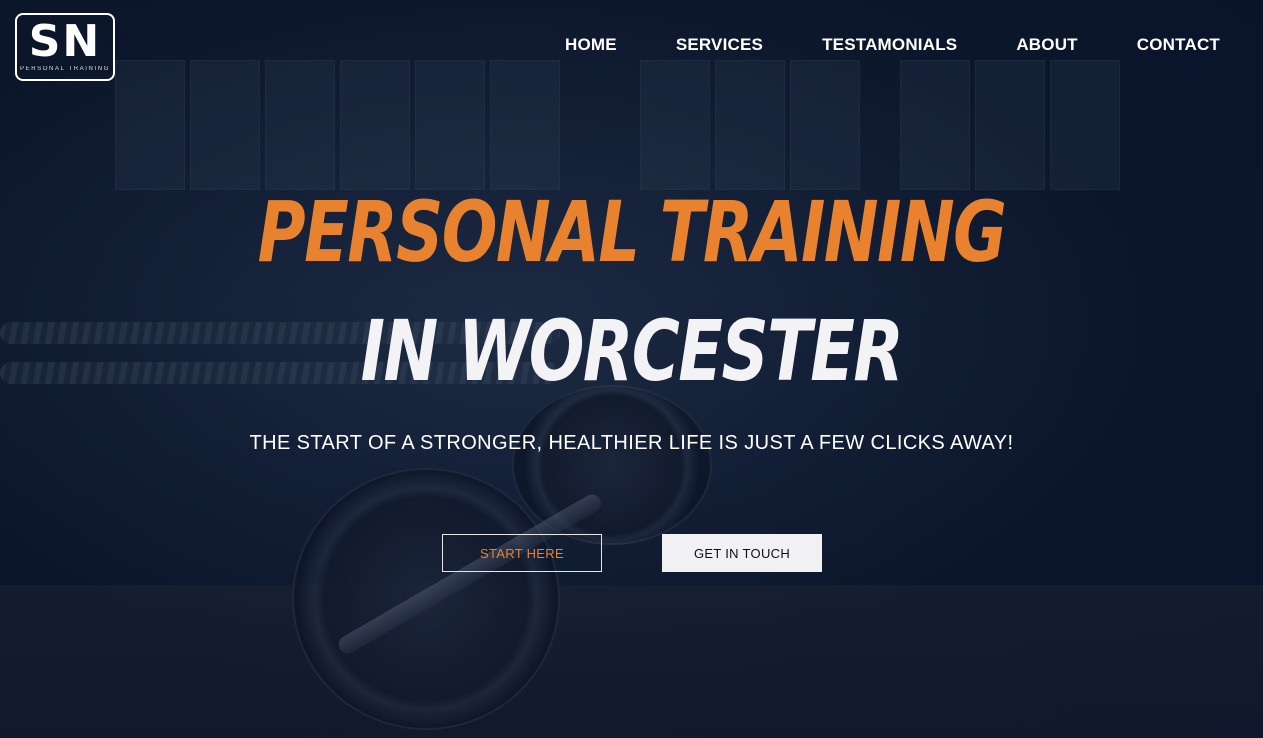 The width and height of the screenshot is (1263, 738). What do you see at coordinates (1178, 45) in the screenshot?
I see `nav-contact: CONTACT` at bounding box center [1178, 45].